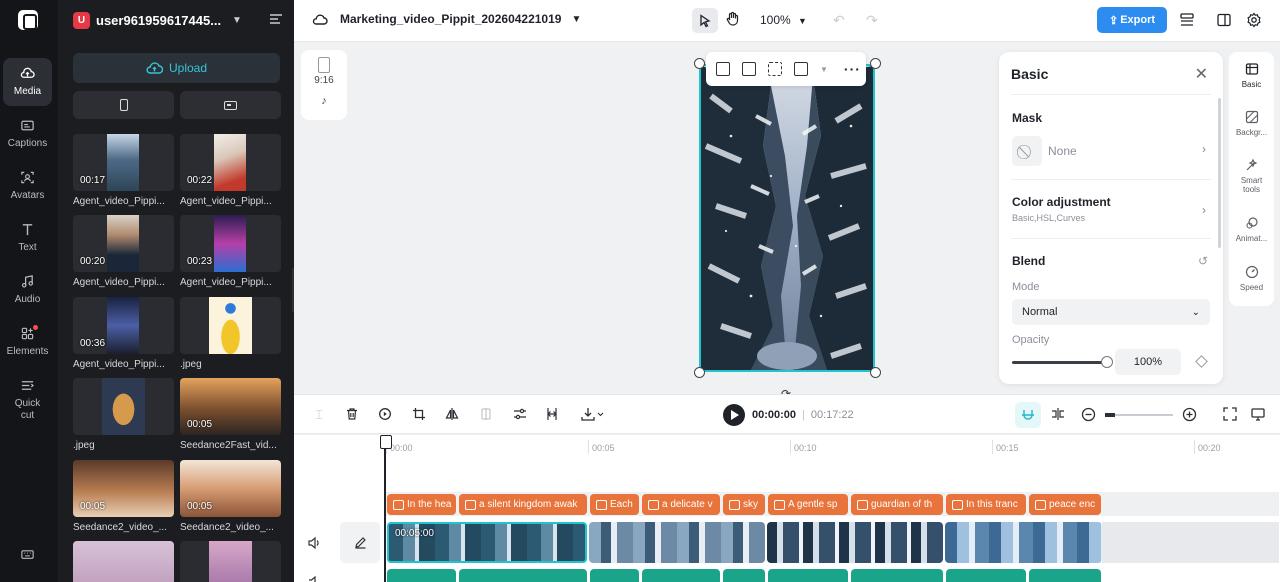 The width and height of the screenshot is (1280, 582). I want to click on fullscreen-icon, so click(1230, 415).